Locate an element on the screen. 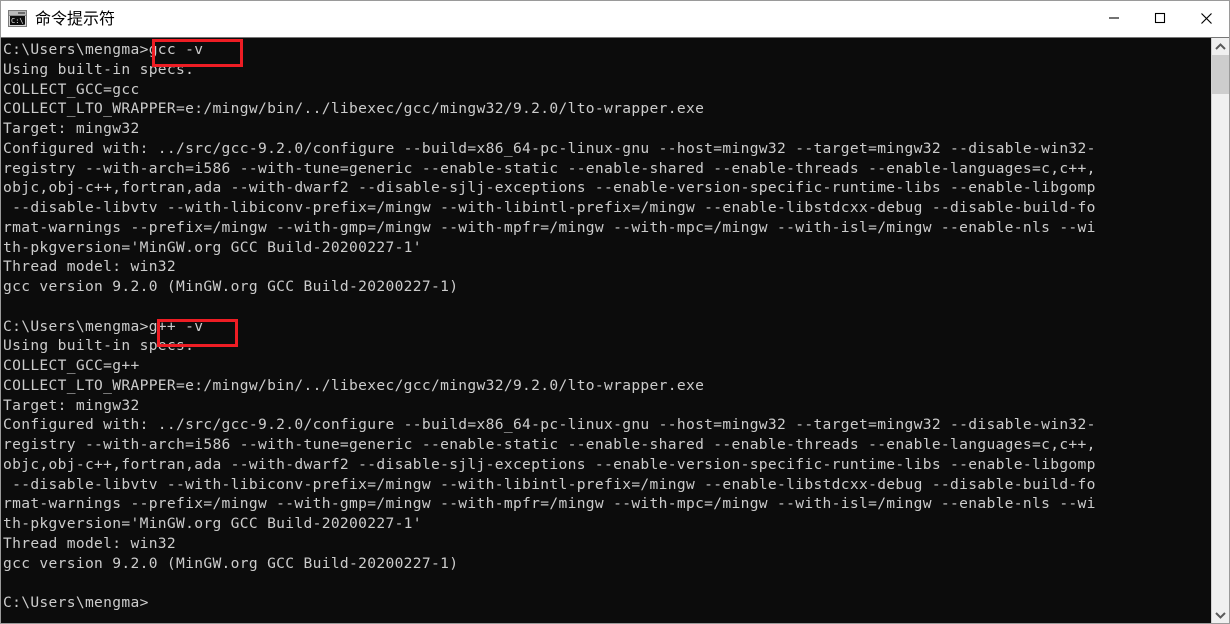 Image resolution: width=1230 pixels, height=624 pixels. close-icon is located at coordinates (1206, 18).